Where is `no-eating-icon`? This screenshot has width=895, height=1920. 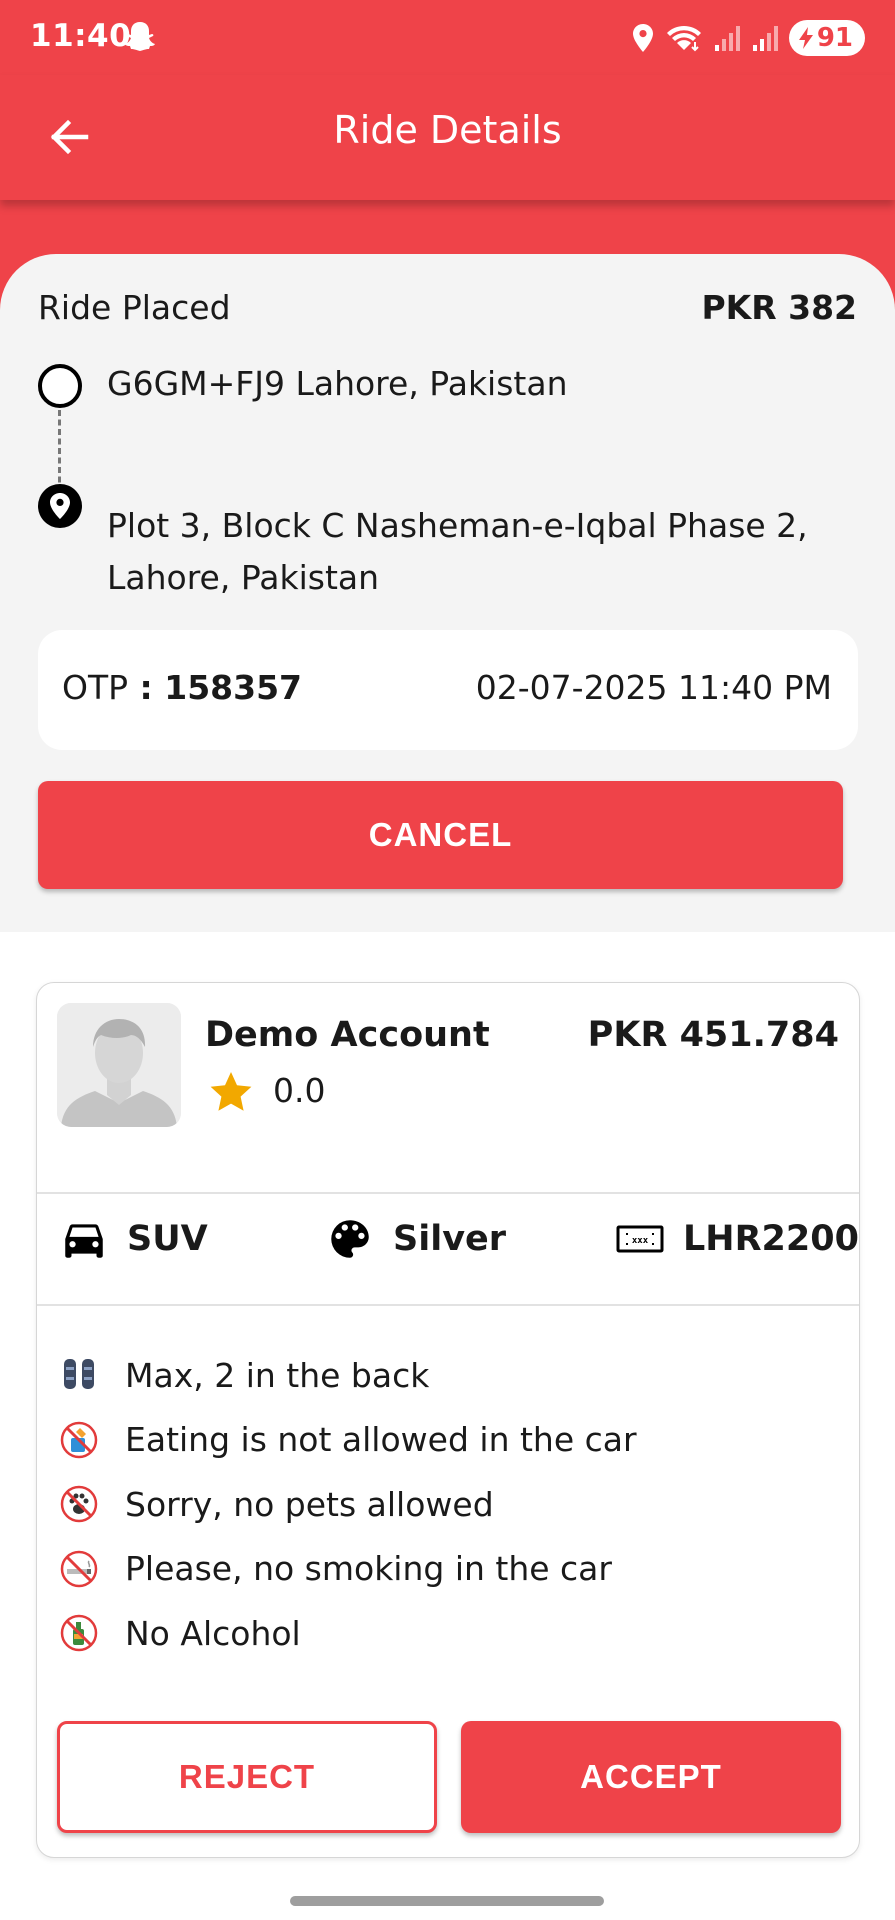
no-eating-icon is located at coordinates (79, 1439).